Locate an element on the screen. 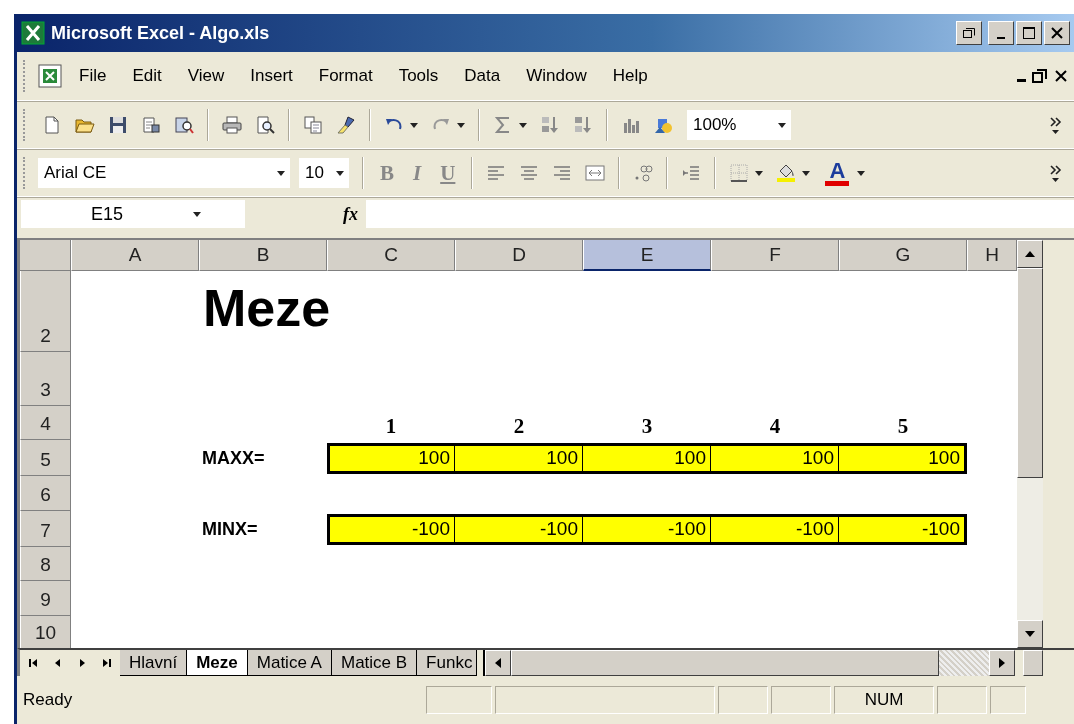  sheet-tab: Funkc is located at coordinates (447, 663).